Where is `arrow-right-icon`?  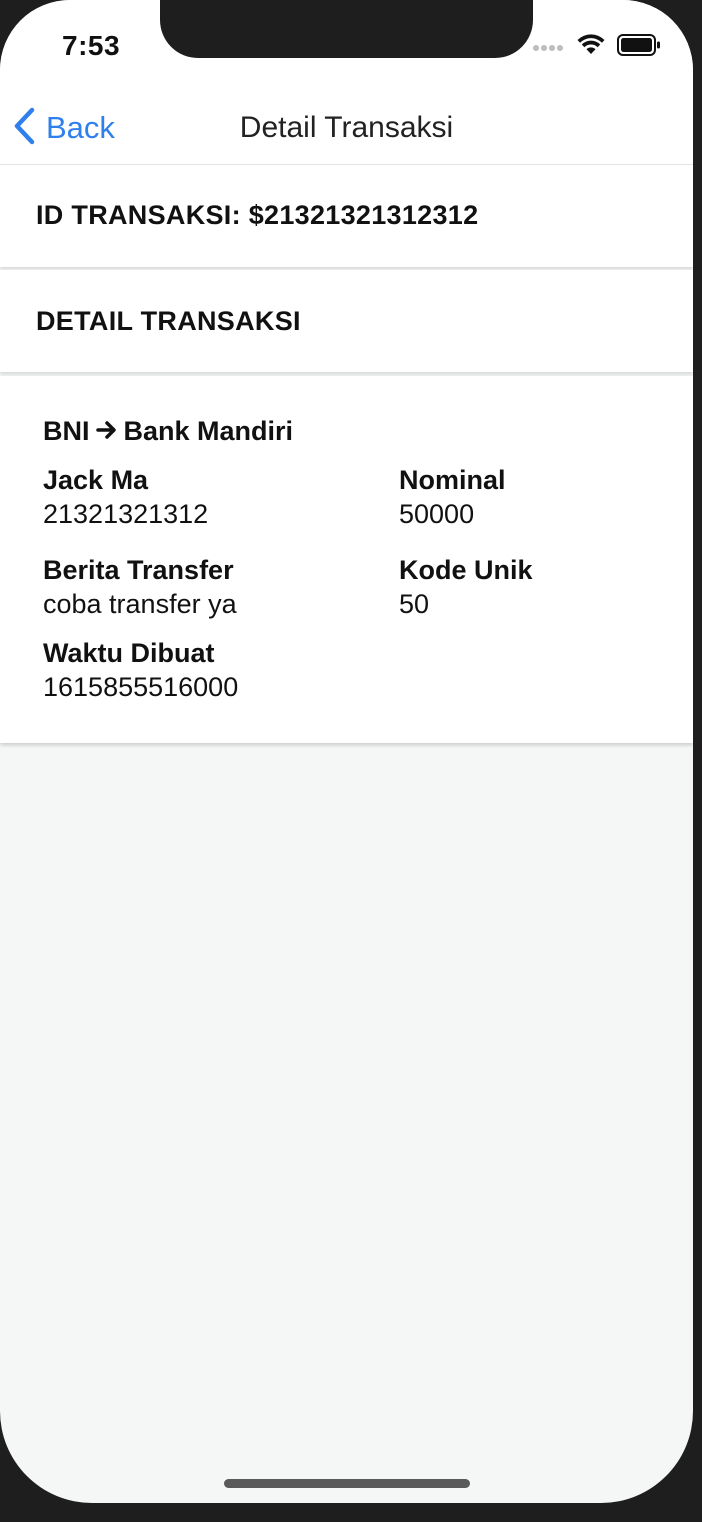 arrow-right-icon is located at coordinates (106, 431).